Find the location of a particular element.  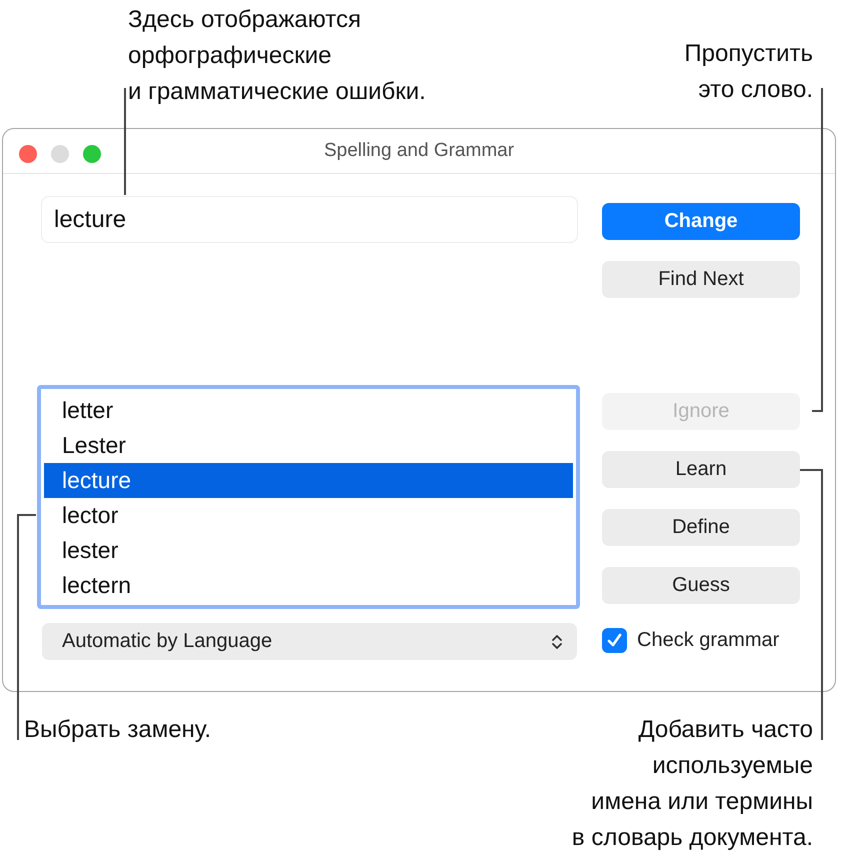

zoom-icon is located at coordinates (92, 154).